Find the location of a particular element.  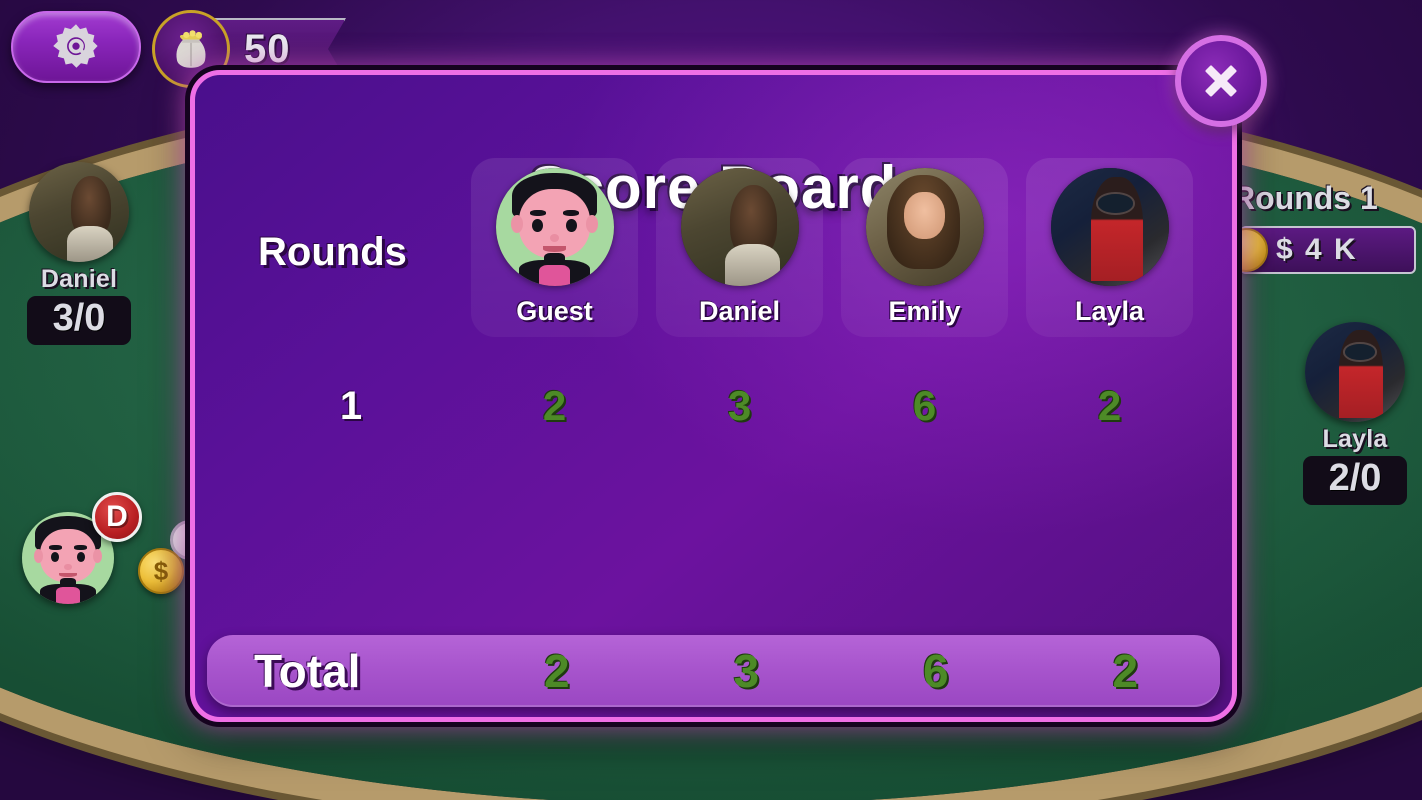

player-card-emily: Emily is located at coordinates (924, 247).